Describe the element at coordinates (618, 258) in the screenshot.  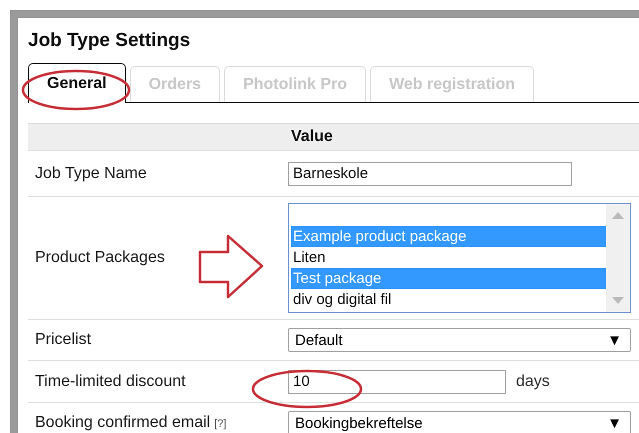
I see `scrollbar` at that location.